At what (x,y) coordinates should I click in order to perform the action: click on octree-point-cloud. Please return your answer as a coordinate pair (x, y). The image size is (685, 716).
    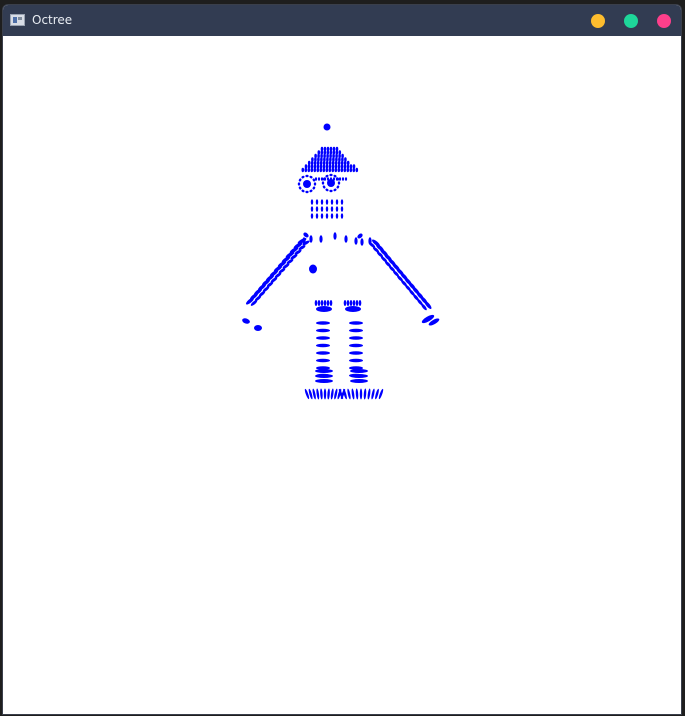
    Looking at the image, I should click on (341, 261).